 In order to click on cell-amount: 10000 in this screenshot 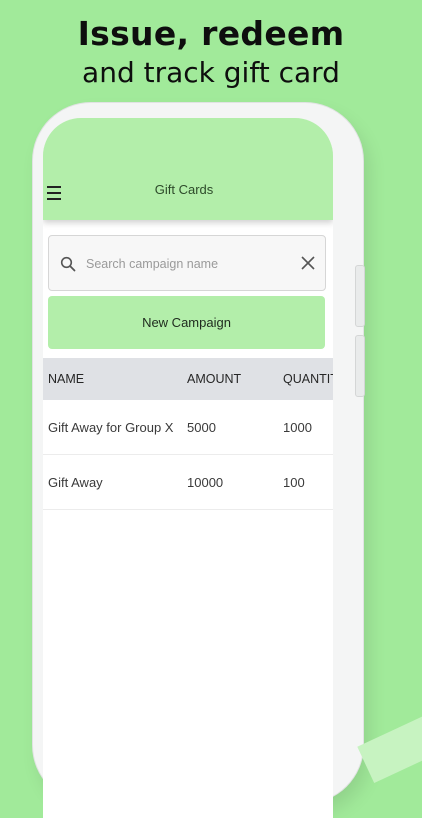, I will do `click(205, 482)`.